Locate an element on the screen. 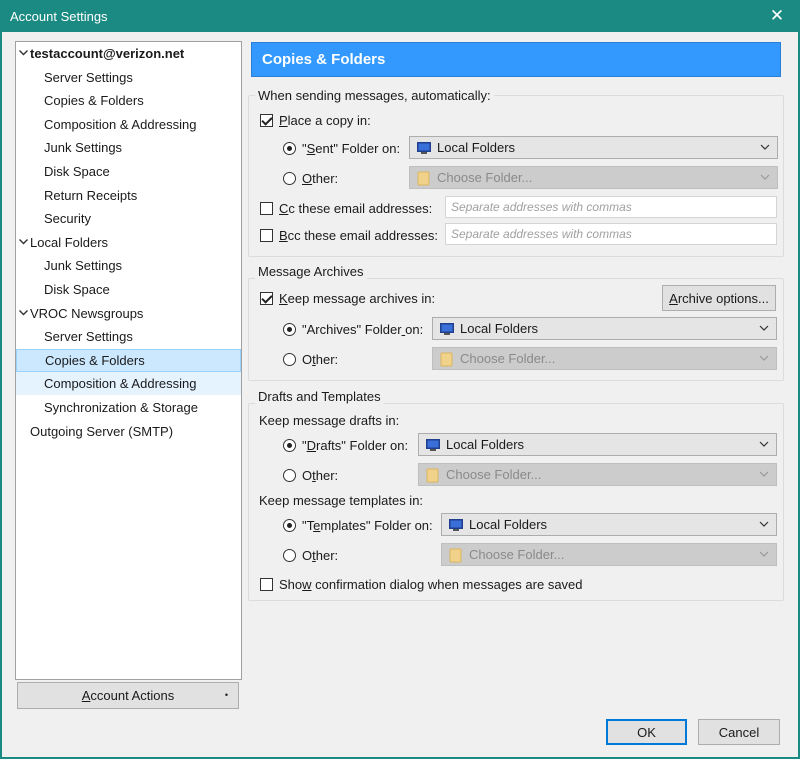 This screenshot has width=800, height=759. keep-archives-label: Keep message archives in: is located at coordinates (357, 298).